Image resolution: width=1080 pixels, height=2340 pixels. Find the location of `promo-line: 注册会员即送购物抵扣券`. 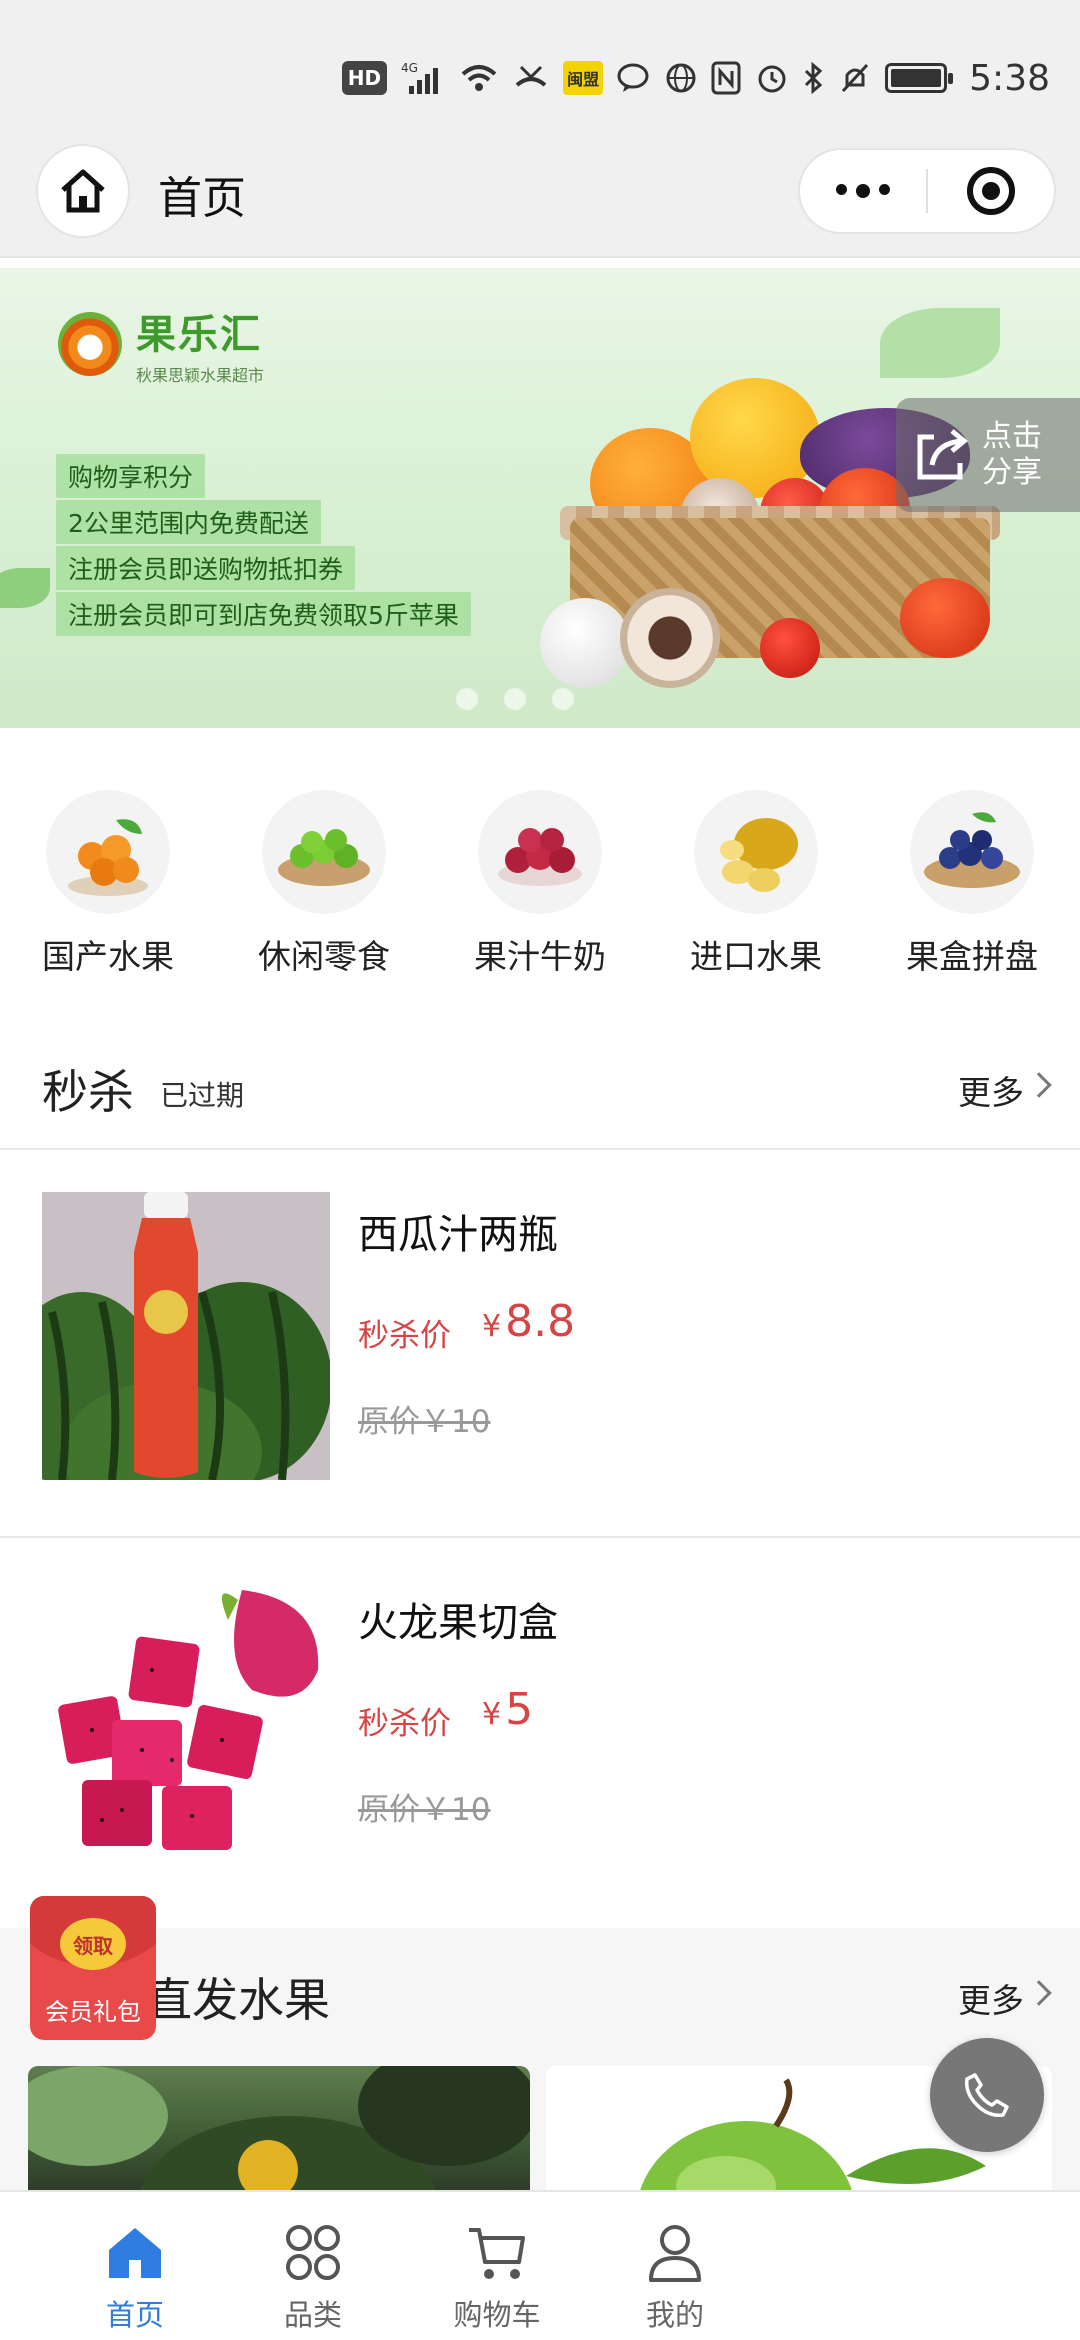

promo-line: 注册会员即送购物抵扣券 is located at coordinates (206, 568).